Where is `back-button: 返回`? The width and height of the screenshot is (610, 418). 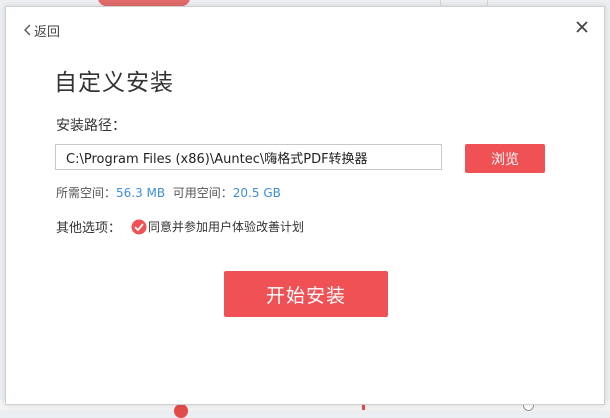
back-button: 返回 is located at coordinates (41, 30).